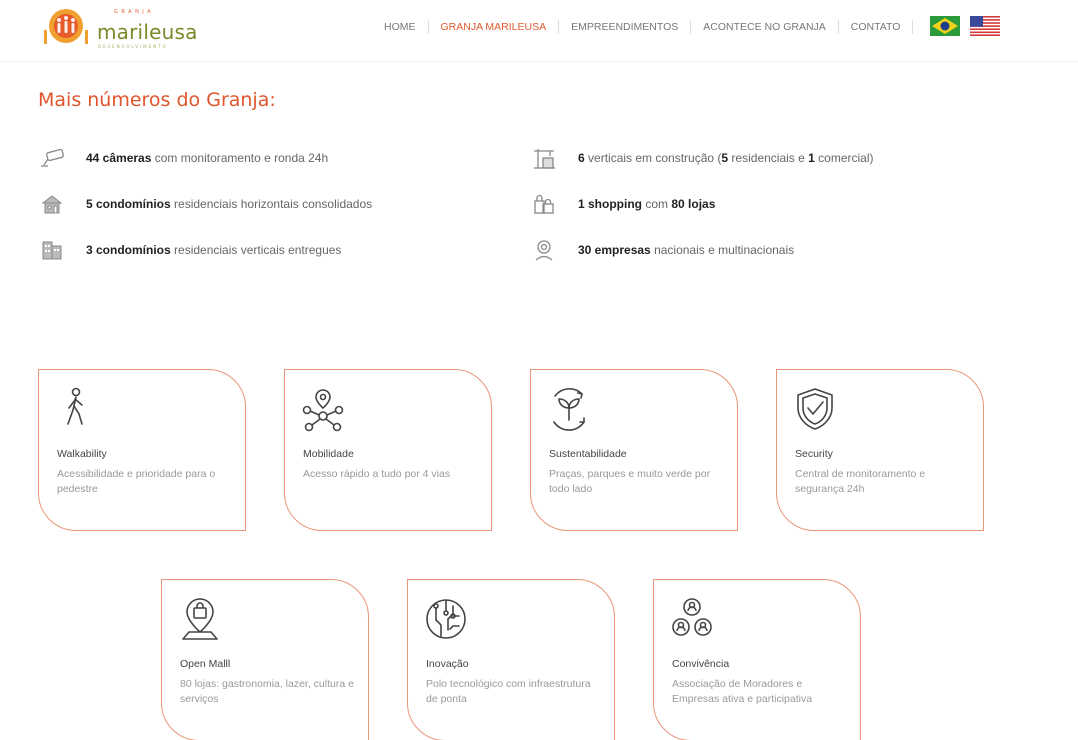 The width and height of the screenshot is (1078, 740). What do you see at coordinates (271, 204) in the screenshot?
I see `stat-text: residenciais horizontais consolidados` at bounding box center [271, 204].